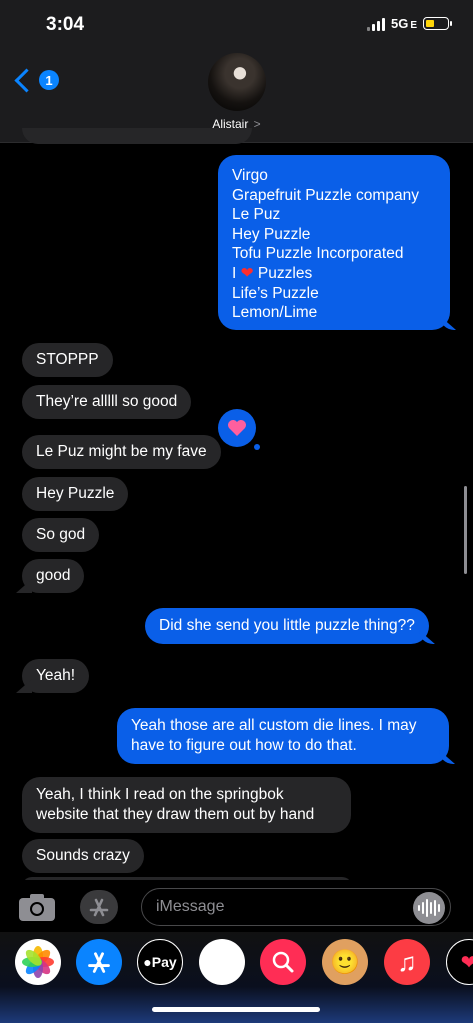 The height and width of the screenshot is (1023, 473). What do you see at coordinates (160, 962) in the screenshot?
I see `apple-pay-icon: ● Pay` at bounding box center [160, 962].